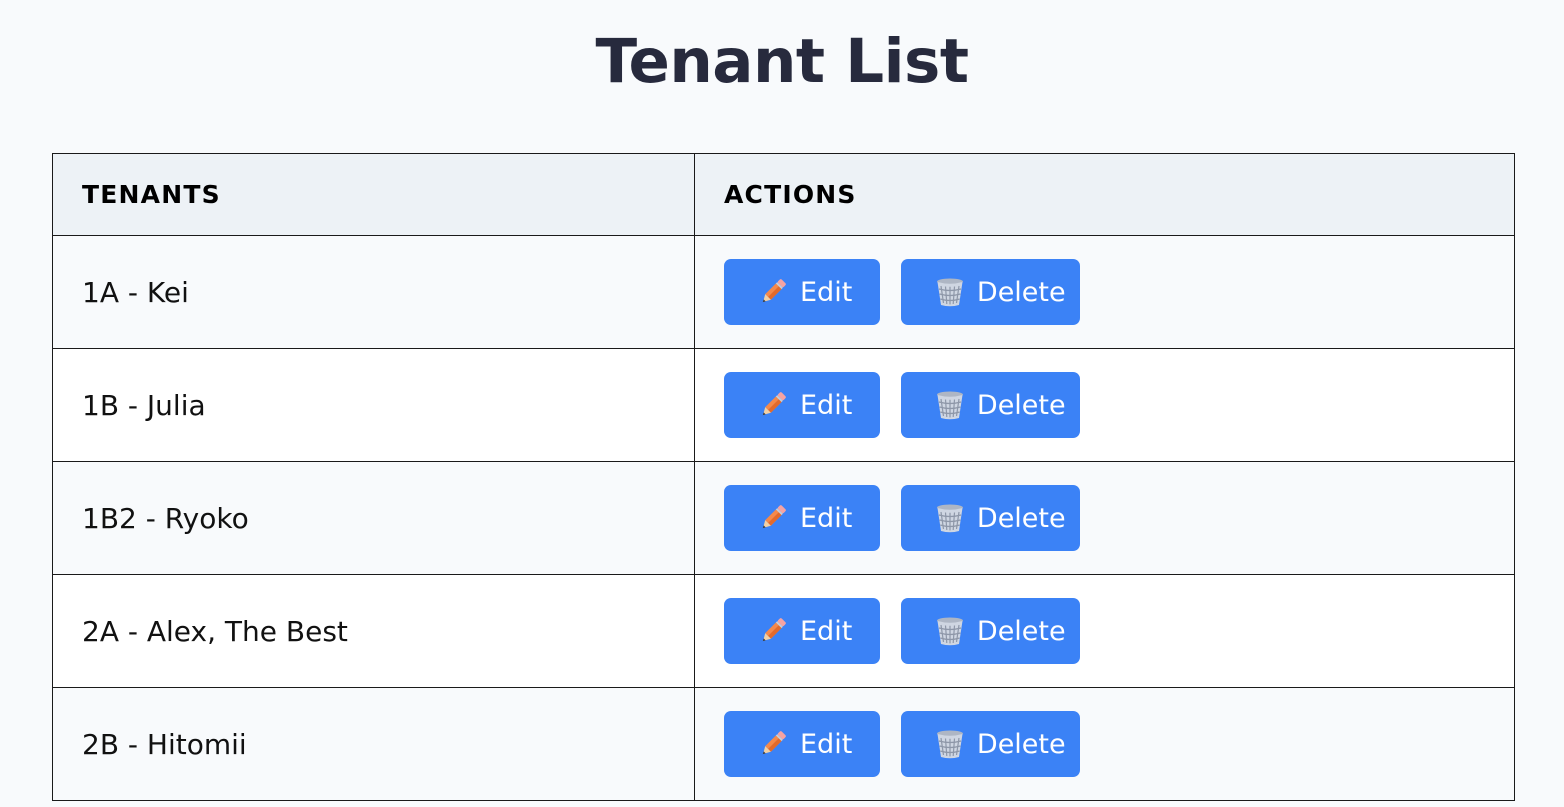 This screenshot has height=807, width=1564. I want to click on tenant-name-cell: 1A - Kei, so click(373, 292).